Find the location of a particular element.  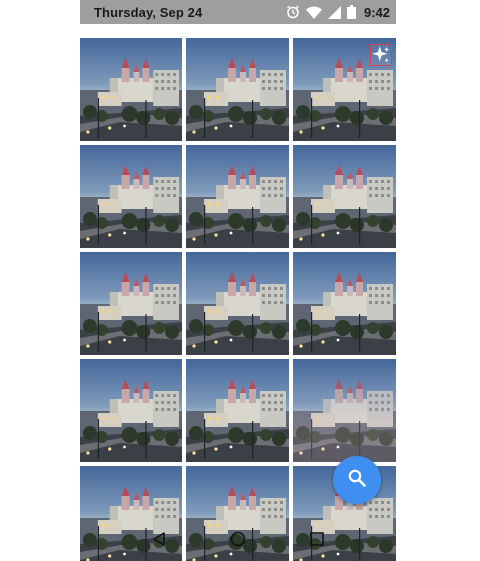

search-fab is located at coordinates (357, 480).